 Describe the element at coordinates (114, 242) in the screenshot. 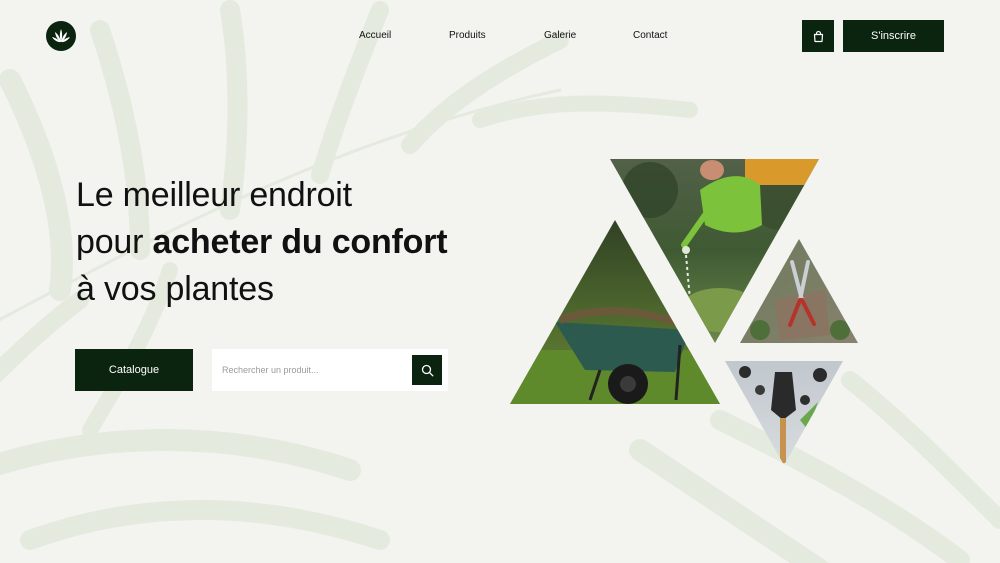

I see `headline-line-2-prefix: pour` at that location.